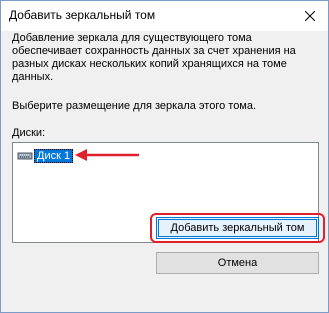 This screenshot has height=313, width=329. I want to click on window-title: Добавить зеркальный том, so click(82, 15).